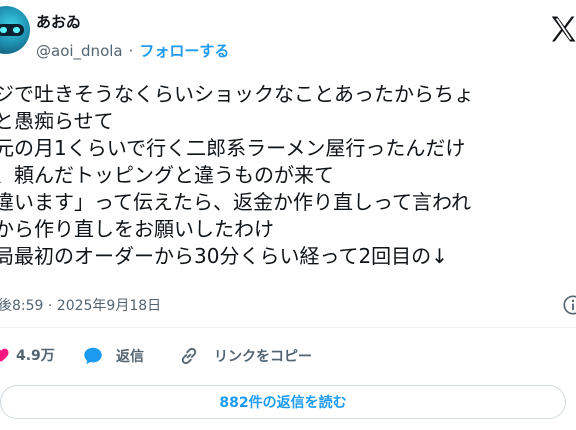  Describe the element at coordinates (57, 121) in the screenshot. I see `tweet-line: と愚痴らせて` at that location.